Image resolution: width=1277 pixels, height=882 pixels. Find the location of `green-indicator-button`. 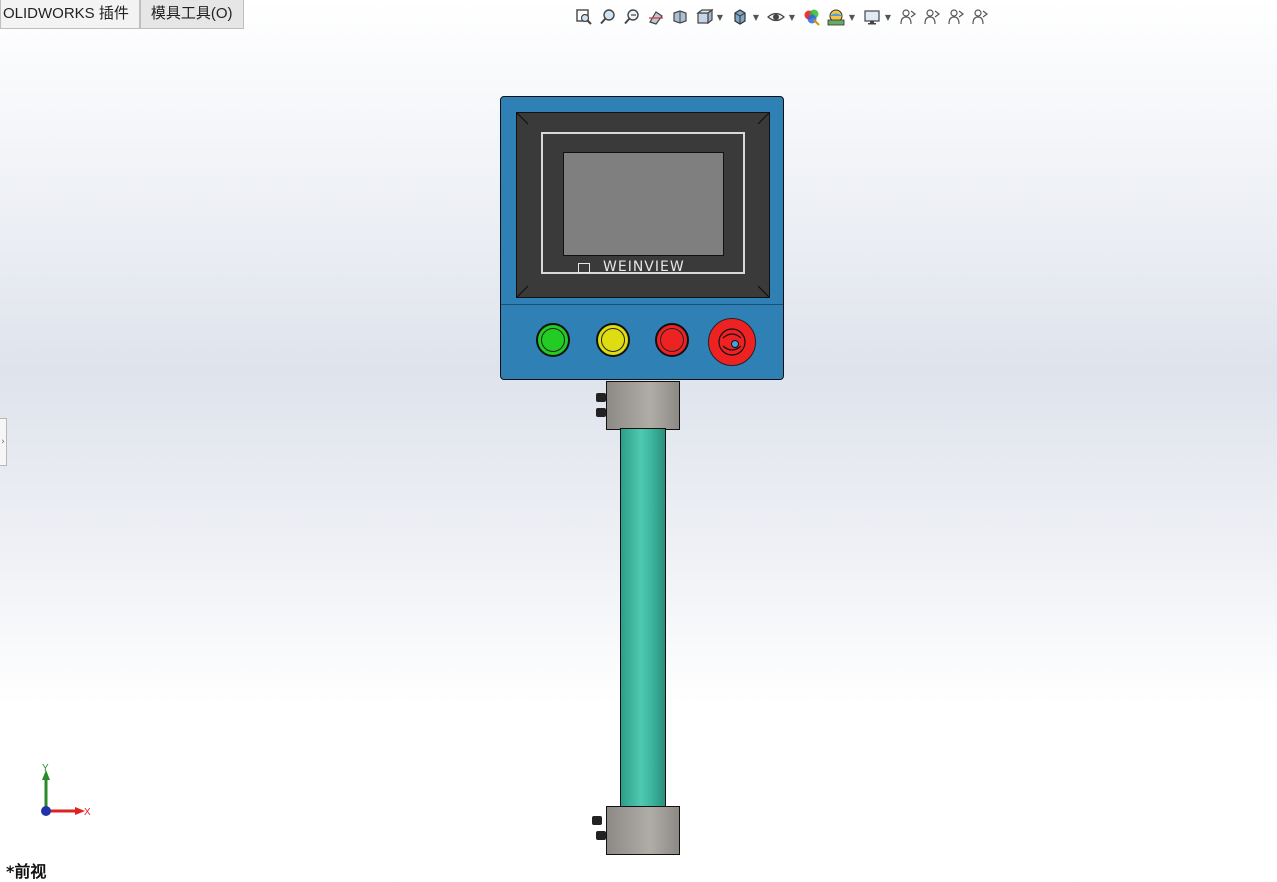

green-indicator-button is located at coordinates (553, 340).